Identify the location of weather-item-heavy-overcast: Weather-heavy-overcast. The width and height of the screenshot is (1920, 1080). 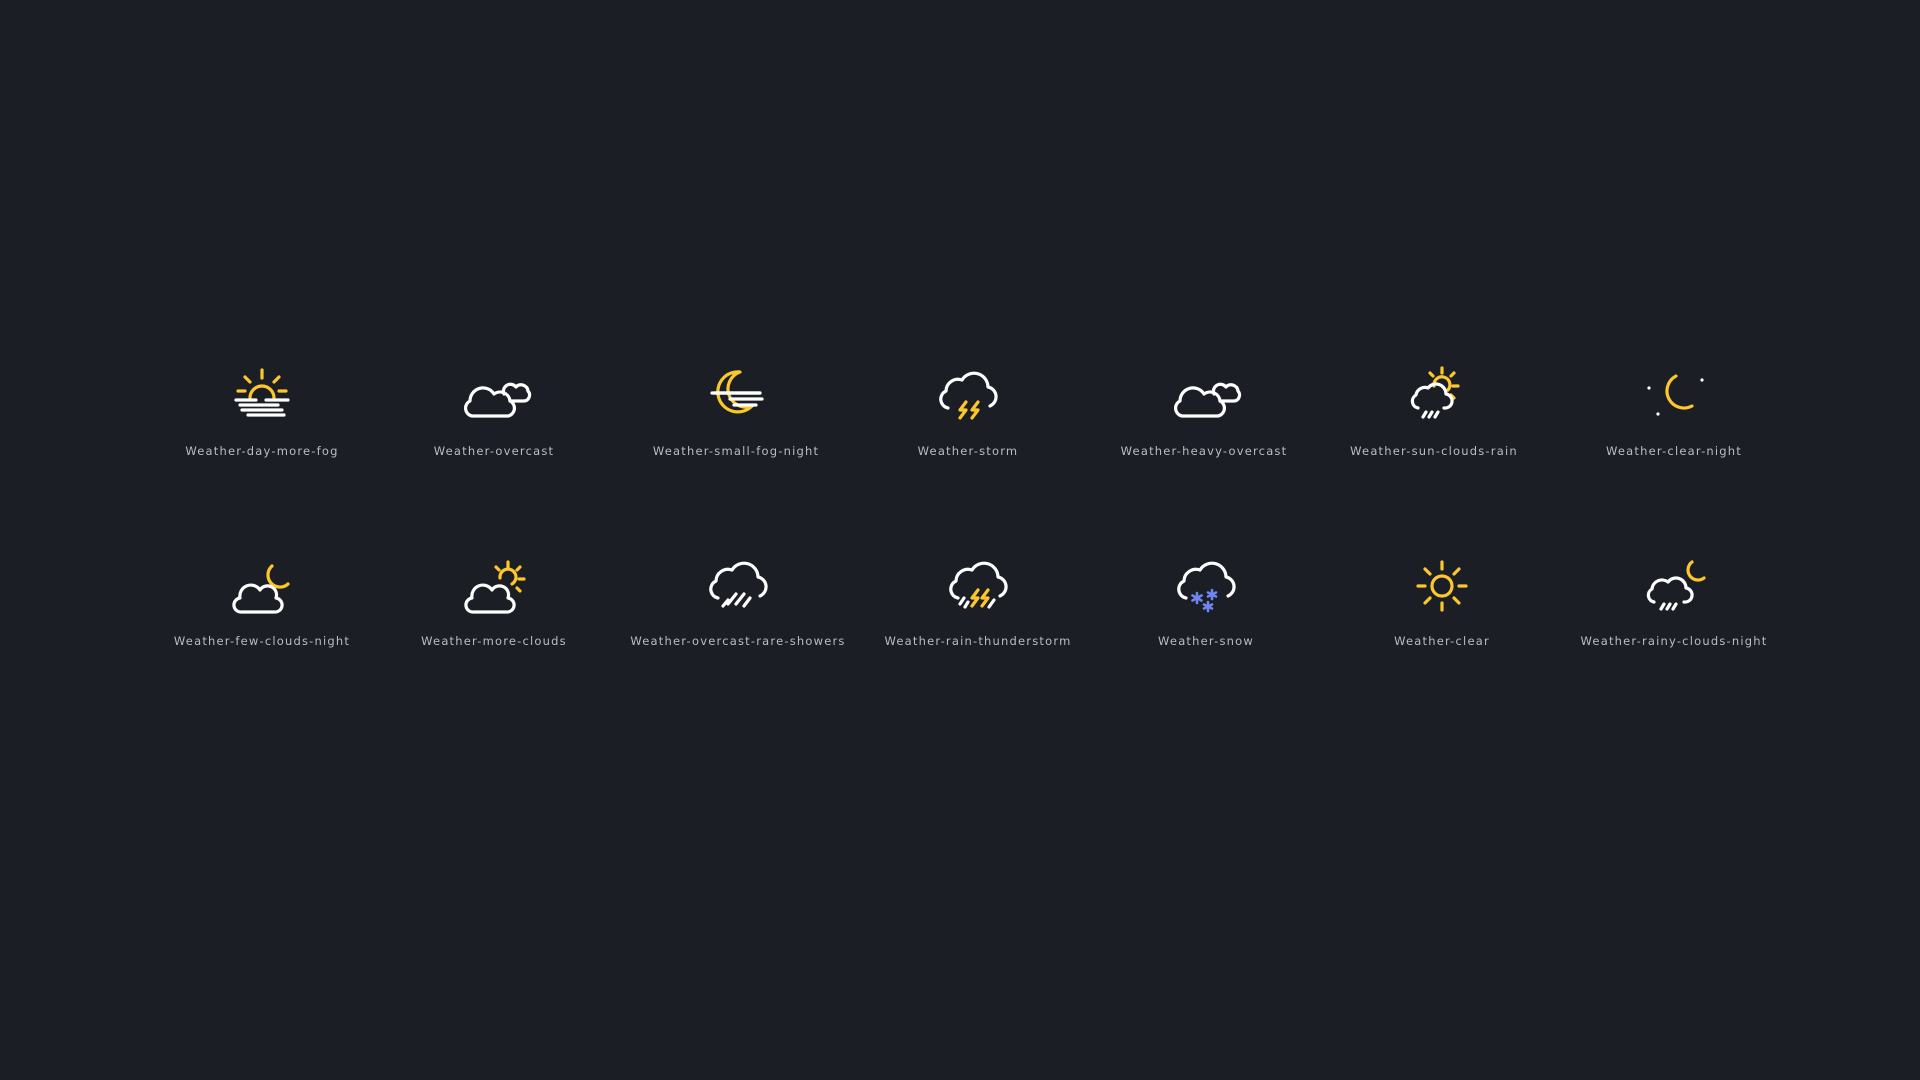
(1204, 415).